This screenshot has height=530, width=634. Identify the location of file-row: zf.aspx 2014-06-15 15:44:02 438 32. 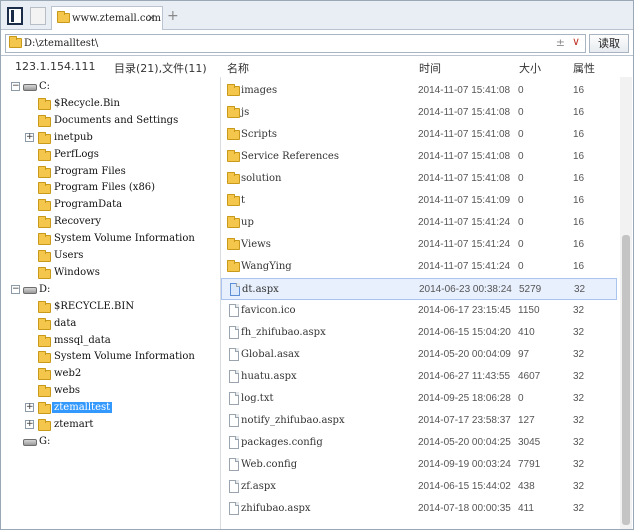
(419, 487).